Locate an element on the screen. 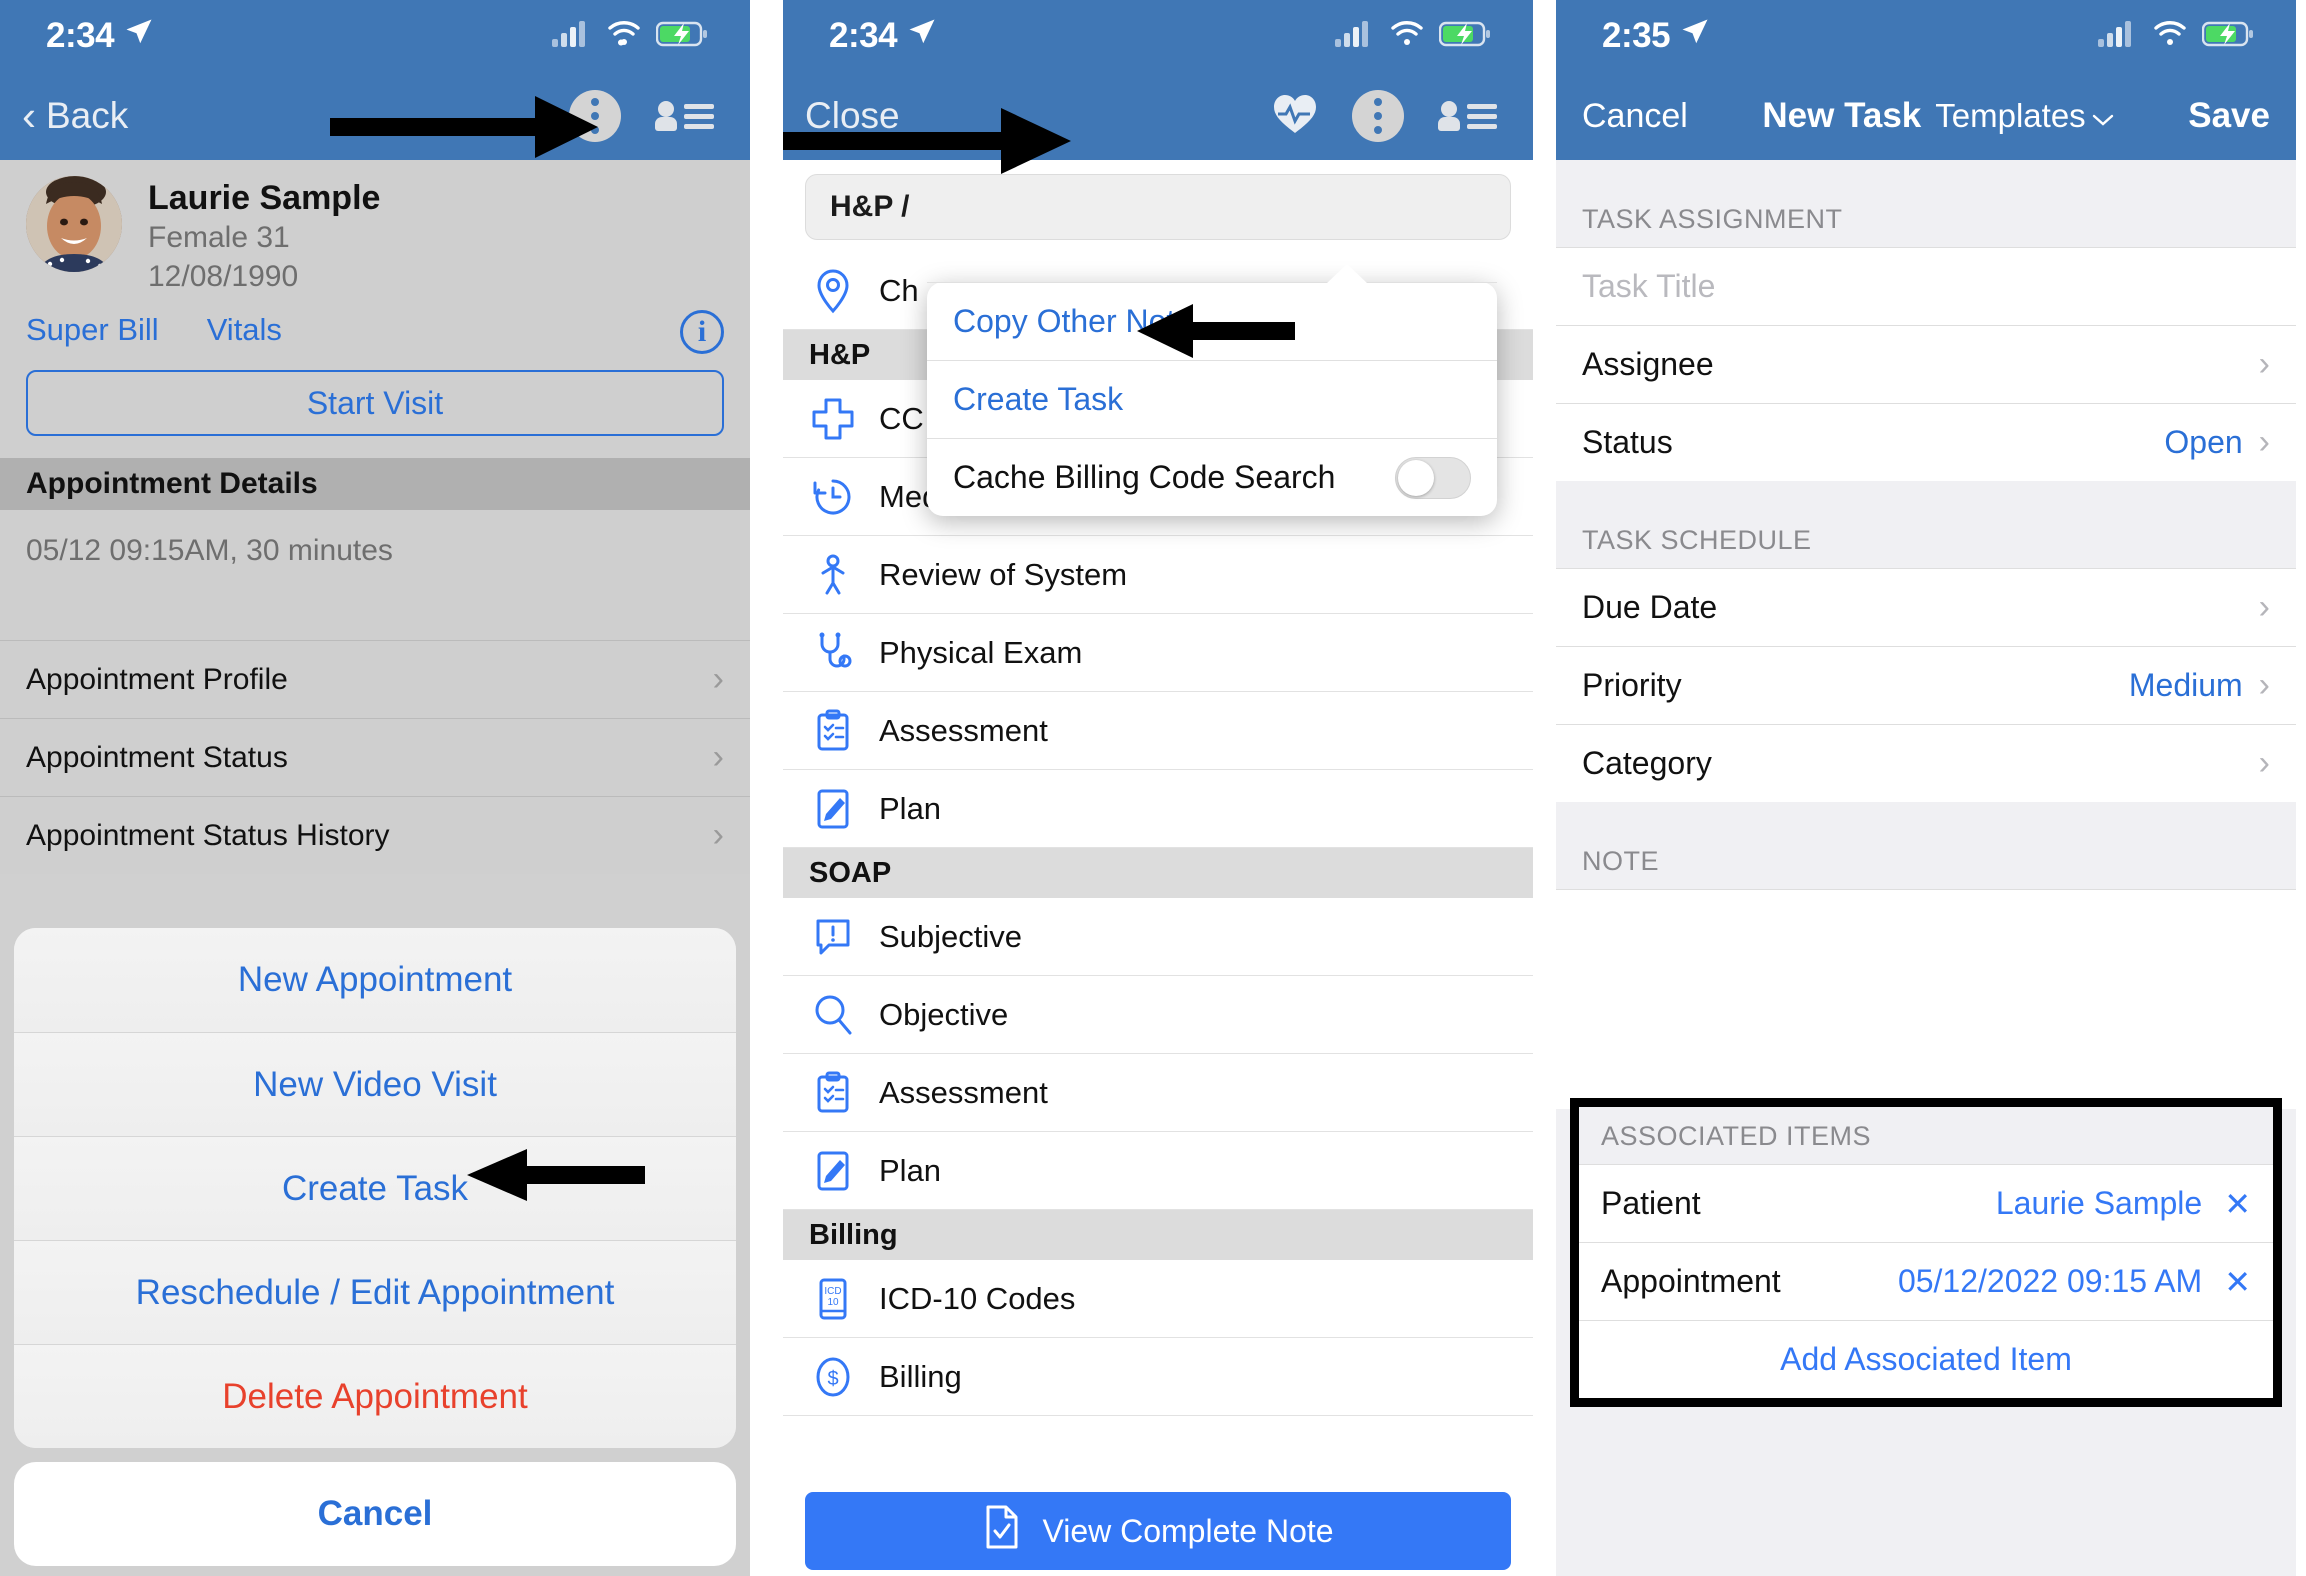 The width and height of the screenshot is (2306, 1576). section-note: NOTE is located at coordinates (1926, 845).